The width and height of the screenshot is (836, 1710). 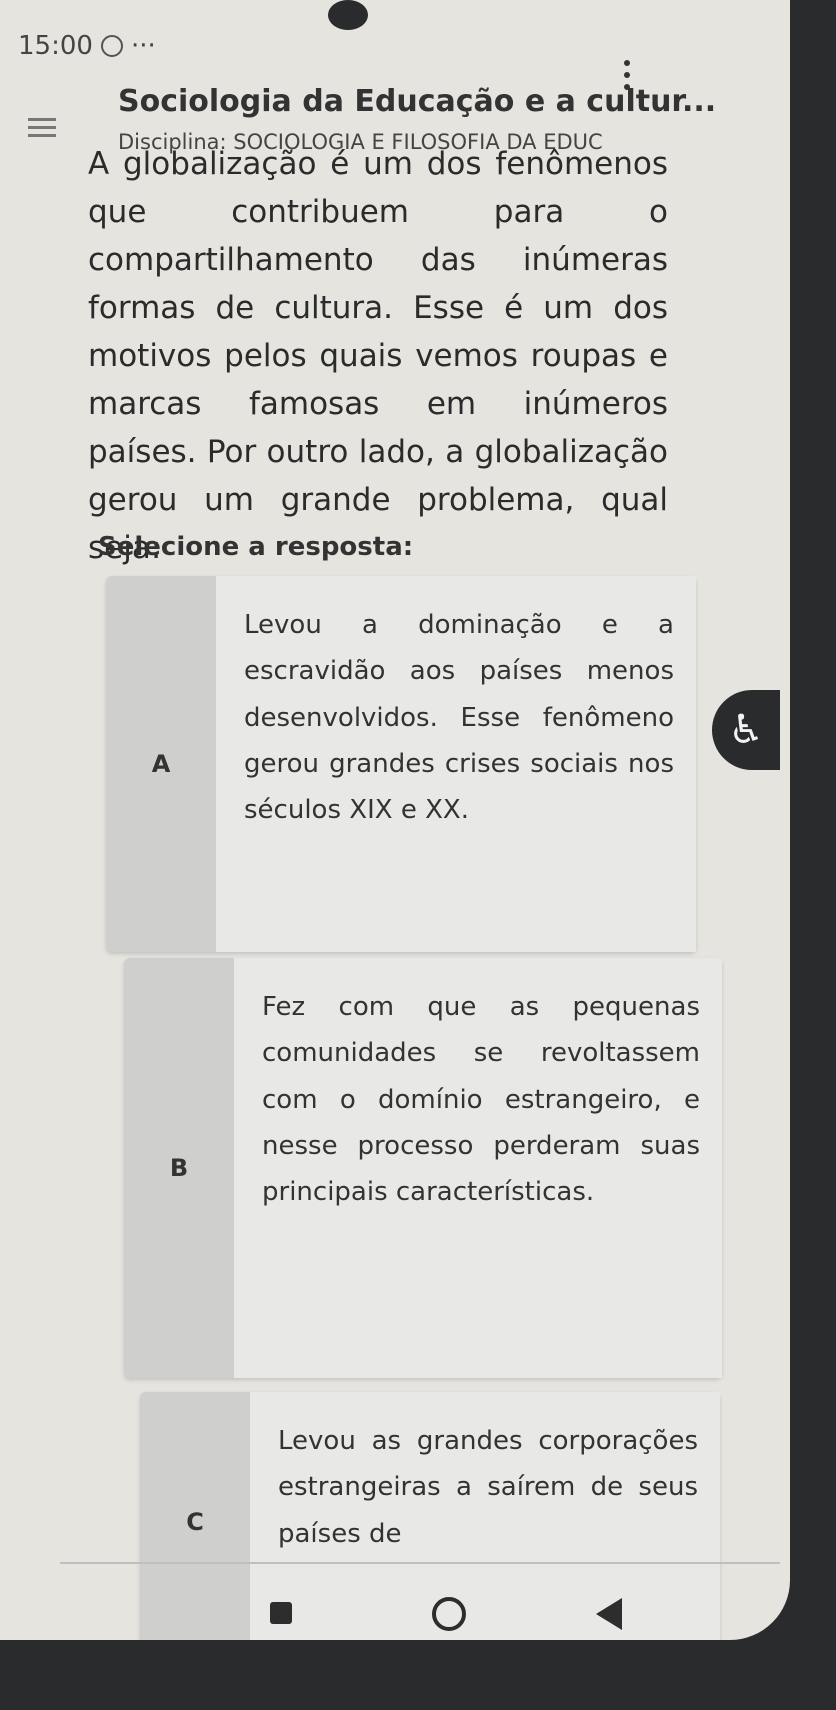 I want to click on back-icon, so click(x=609, y=1614).